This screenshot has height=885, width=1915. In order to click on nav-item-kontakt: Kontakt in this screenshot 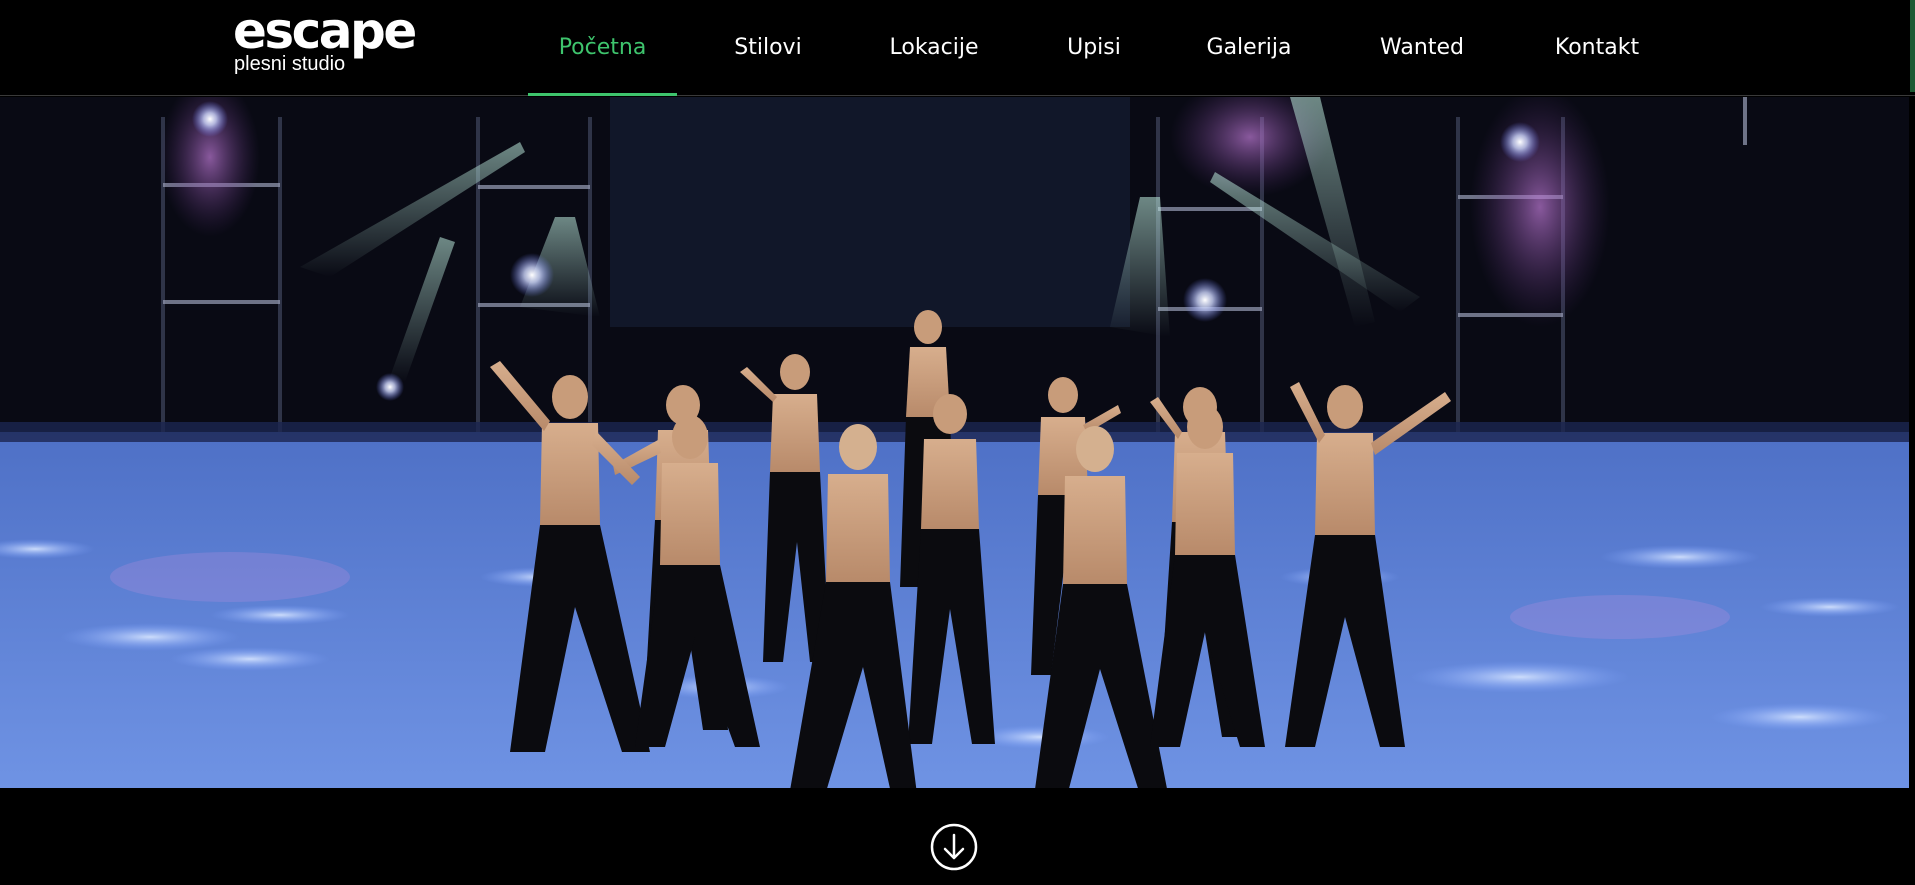, I will do `click(1597, 48)`.